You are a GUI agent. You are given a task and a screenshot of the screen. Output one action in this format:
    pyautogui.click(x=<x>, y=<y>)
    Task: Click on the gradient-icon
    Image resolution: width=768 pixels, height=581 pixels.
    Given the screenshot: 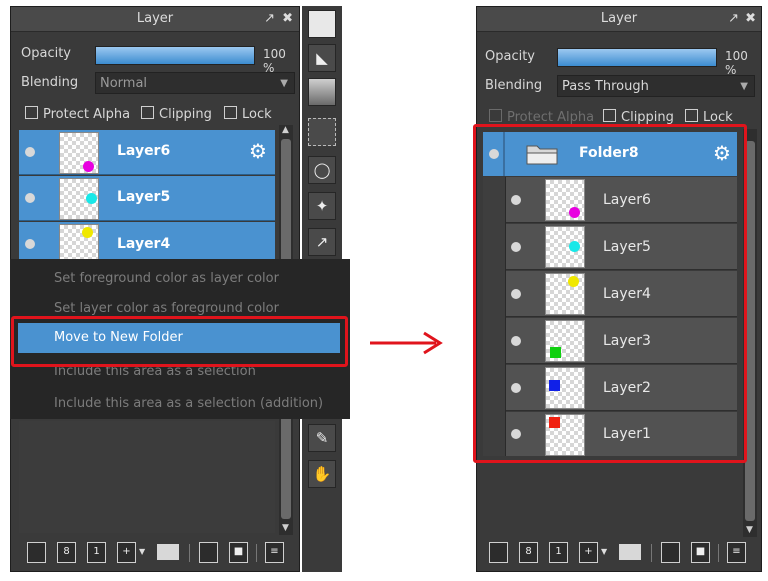 What is the action you would take?
    pyautogui.click(x=322, y=92)
    